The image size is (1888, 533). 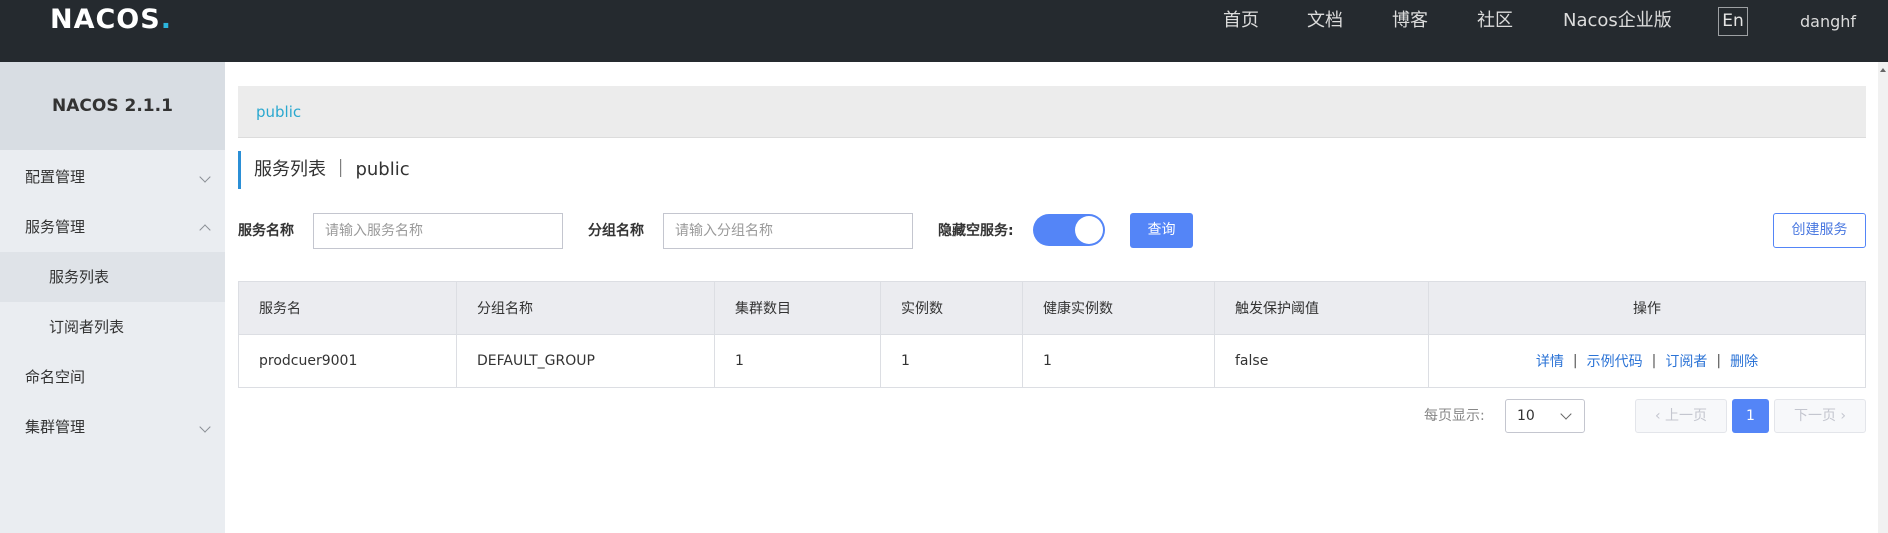 What do you see at coordinates (1814, 416) in the screenshot?
I see `next-page-label: 下一页` at bounding box center [1814, 416].